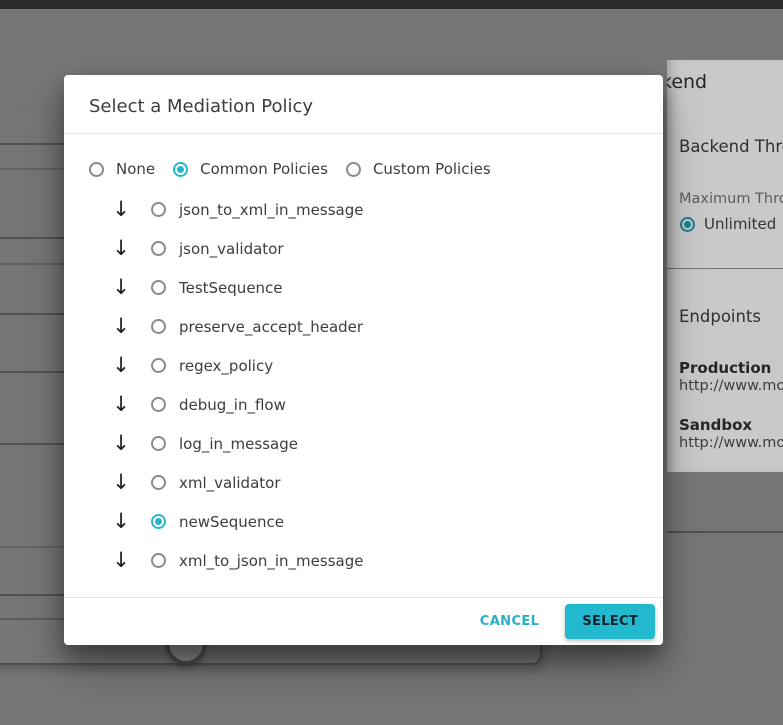 This screenshot has height=725, width=783. Describe the element at coordinates (136, 169) in the screenshot. I see `type-option-label: None` at that location.